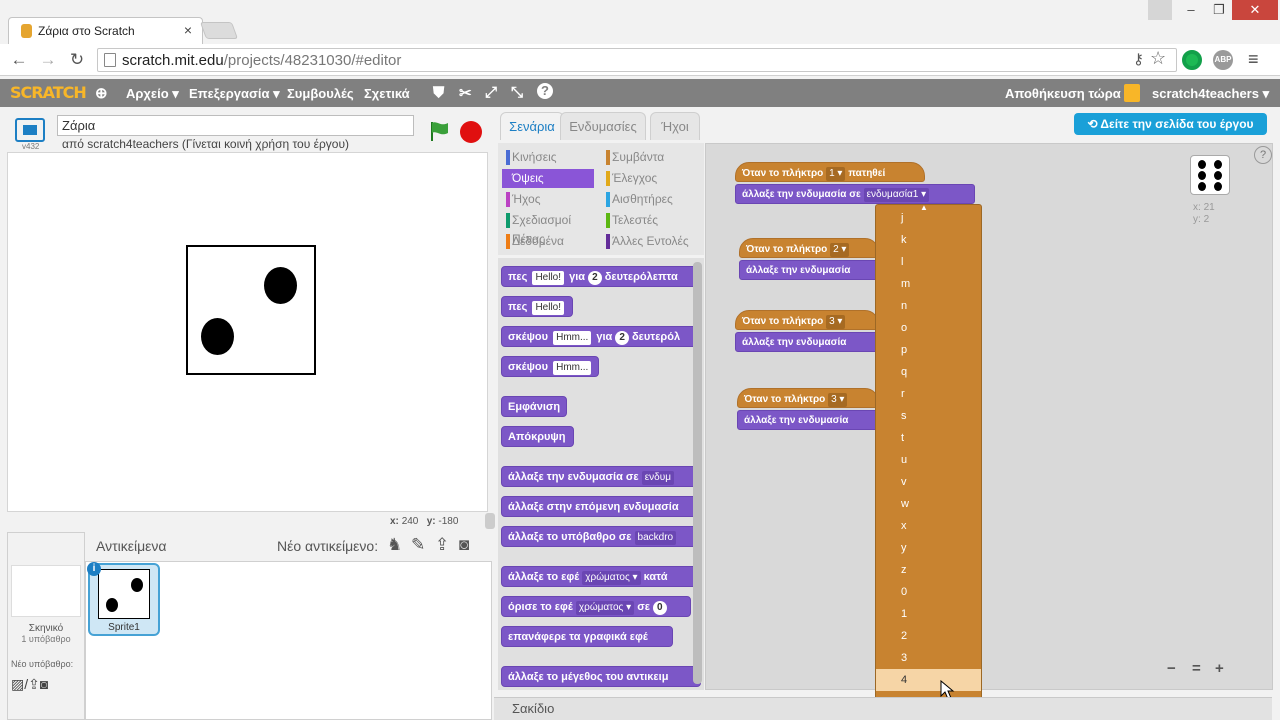 The height and width of the screenshot is (720, 1280). I want to click on browser-tab: Ζάρια στο Scratch ×, so click(105, 30).